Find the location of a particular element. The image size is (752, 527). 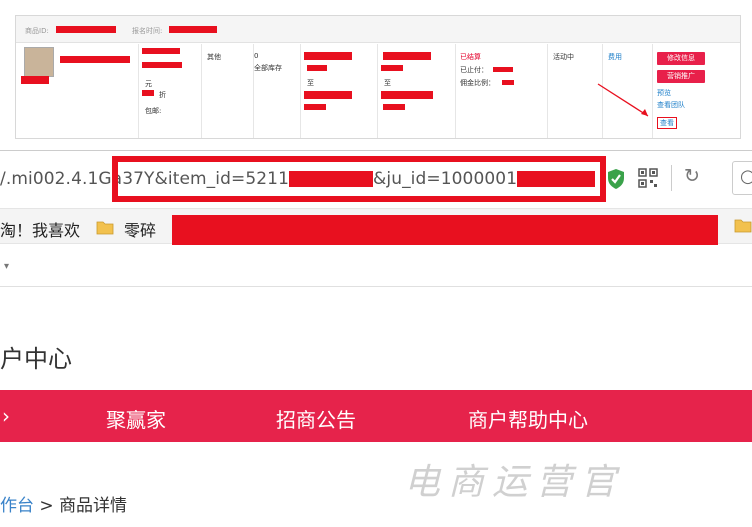

toolbar-divider is located at coordinates (671, 178).